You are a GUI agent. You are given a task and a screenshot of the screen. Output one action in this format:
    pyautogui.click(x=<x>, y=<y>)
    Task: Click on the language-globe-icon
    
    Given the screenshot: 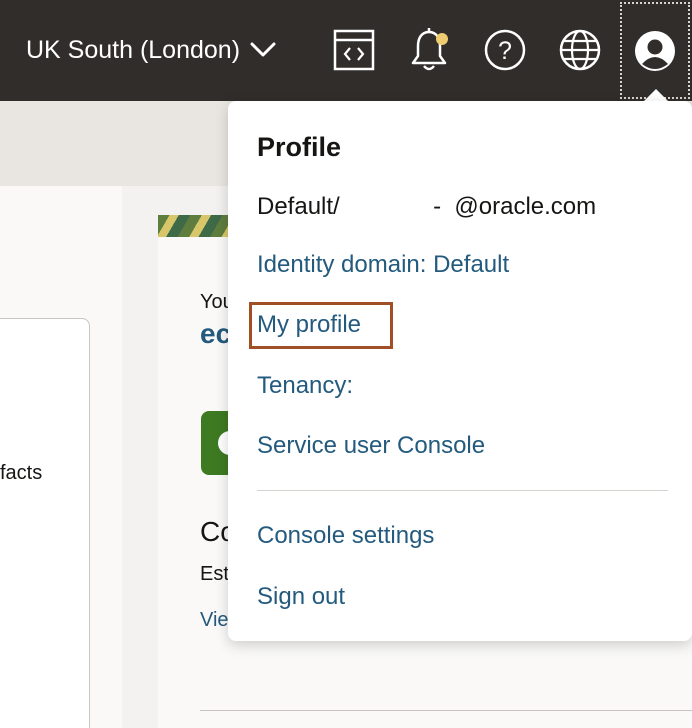 What is the action you would take?
    pyautogui.click(x=580, y=50)
    